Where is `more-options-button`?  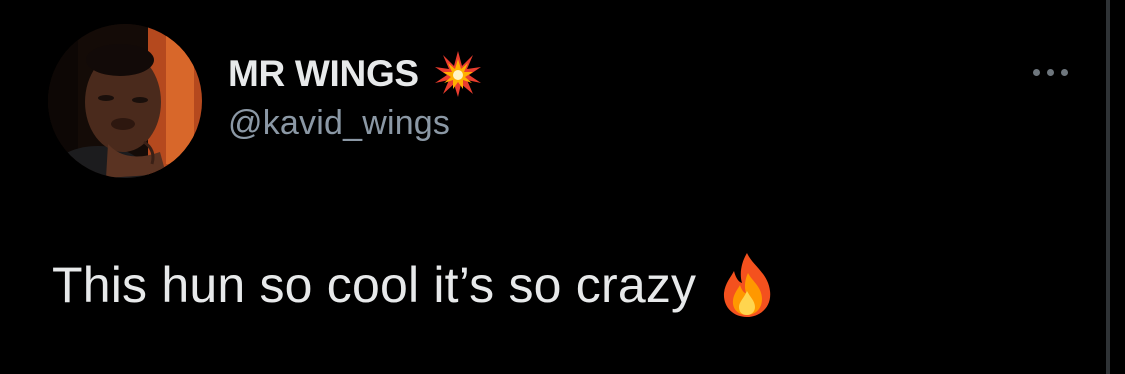 more-options-button is located at coordinates (1050, 72).